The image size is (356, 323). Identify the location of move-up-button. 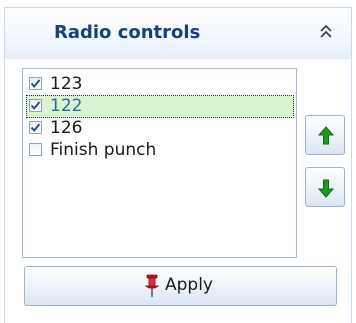
(325, 135).